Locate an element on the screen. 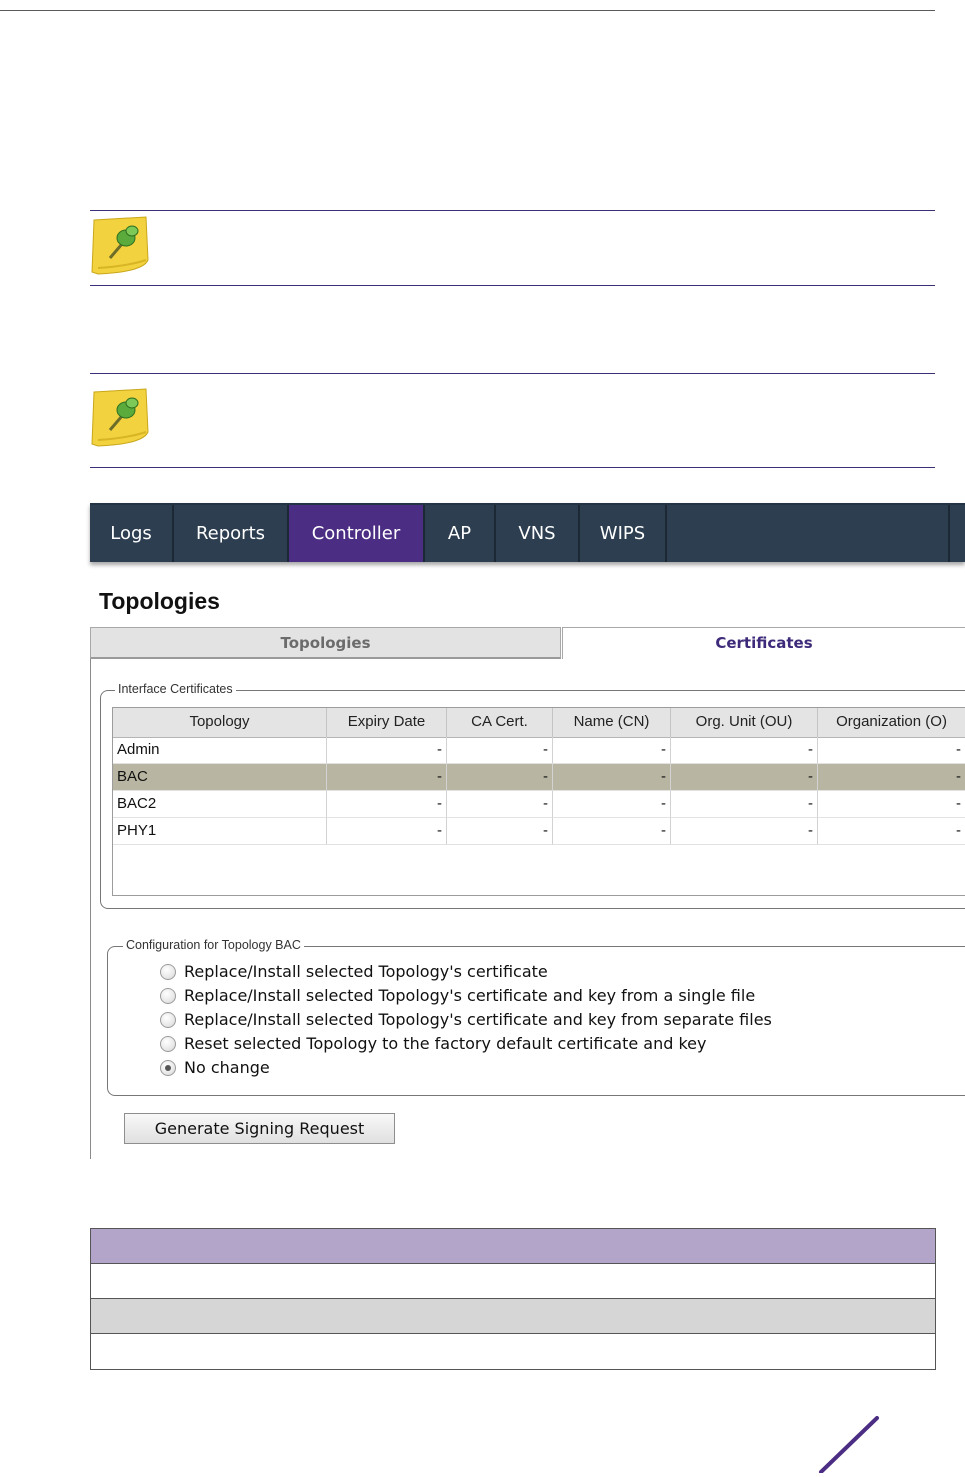 This screenshot has height=1477, width=965. tab-certificates: Certificates is located at coordinates (763, 643).